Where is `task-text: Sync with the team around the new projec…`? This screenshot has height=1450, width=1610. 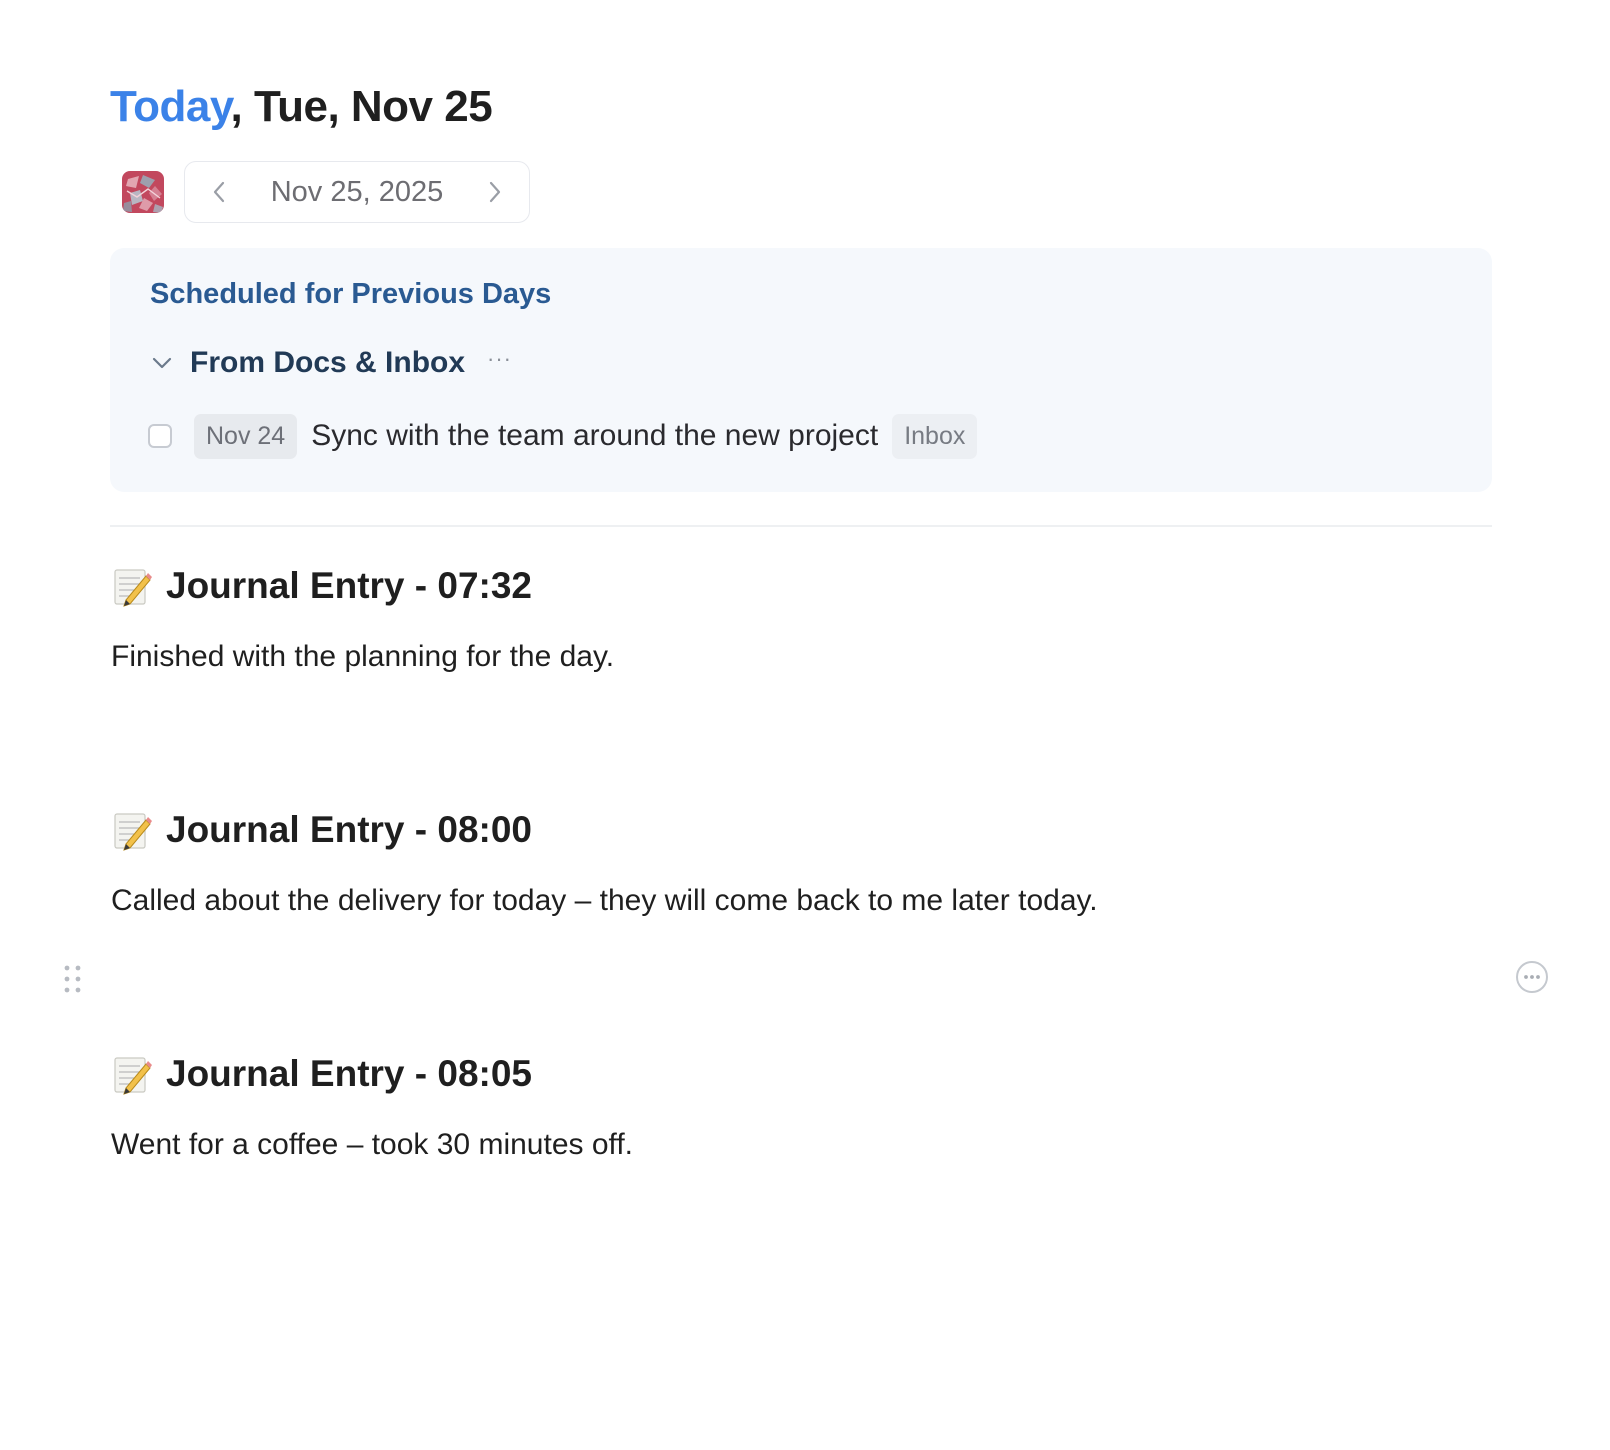 task-text: Sync with the team around the new projec… is located at coordinates (594, 436).